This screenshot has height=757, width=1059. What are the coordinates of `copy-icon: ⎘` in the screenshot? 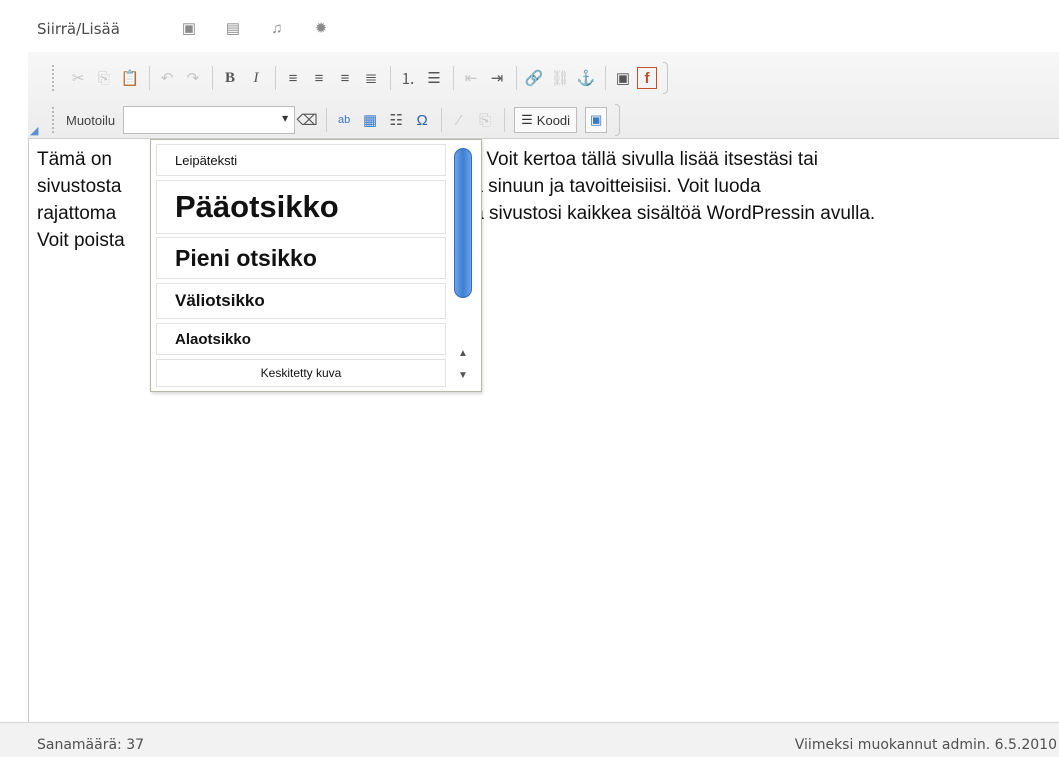 It's located at (104, 78).